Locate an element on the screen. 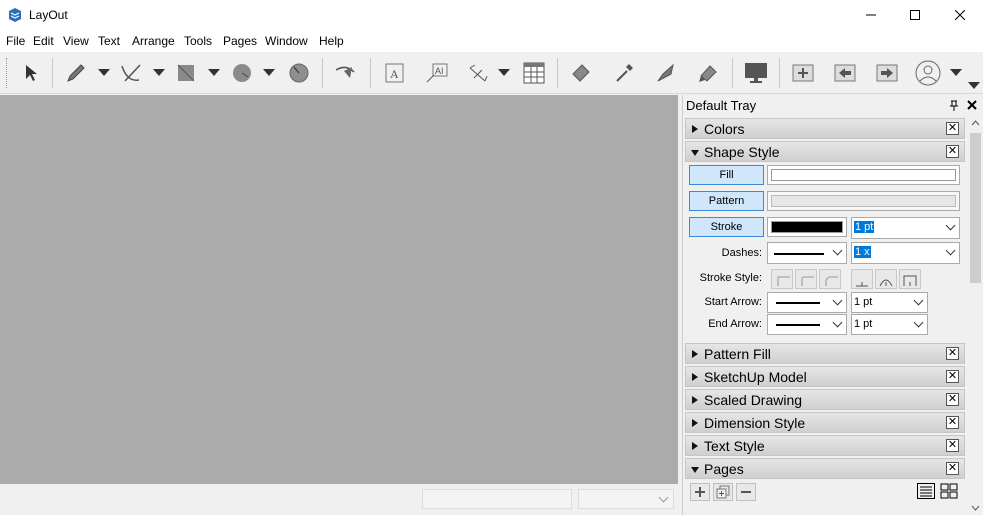 The image size is (983, 515). menu-help: Help is located at coordinates (331, 41).